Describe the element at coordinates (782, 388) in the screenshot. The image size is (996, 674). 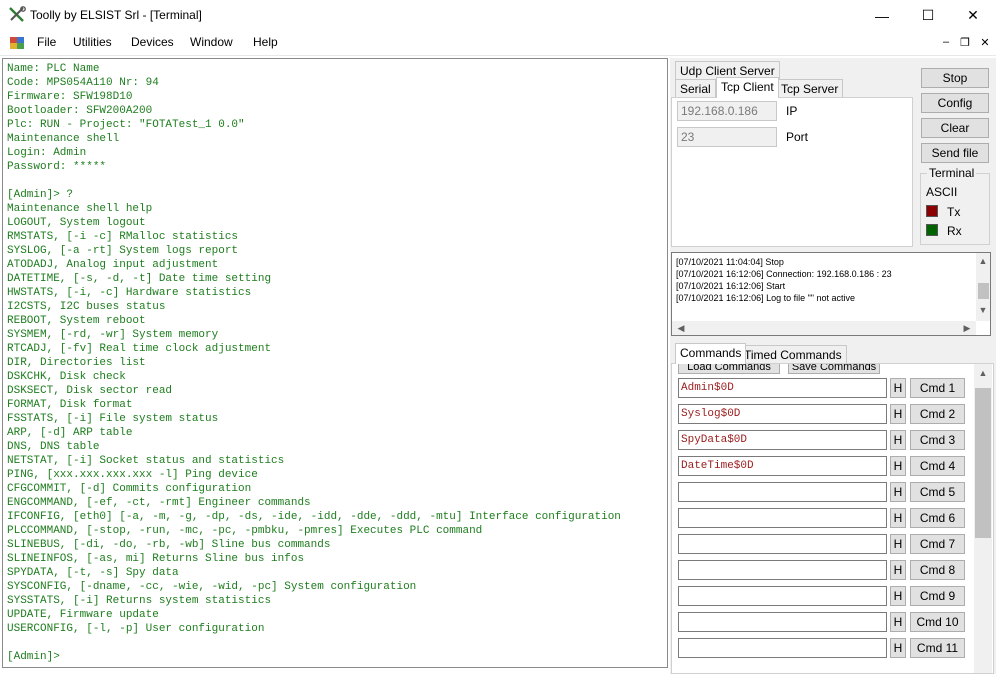
I see `command-input: Admin$0D` at that location.